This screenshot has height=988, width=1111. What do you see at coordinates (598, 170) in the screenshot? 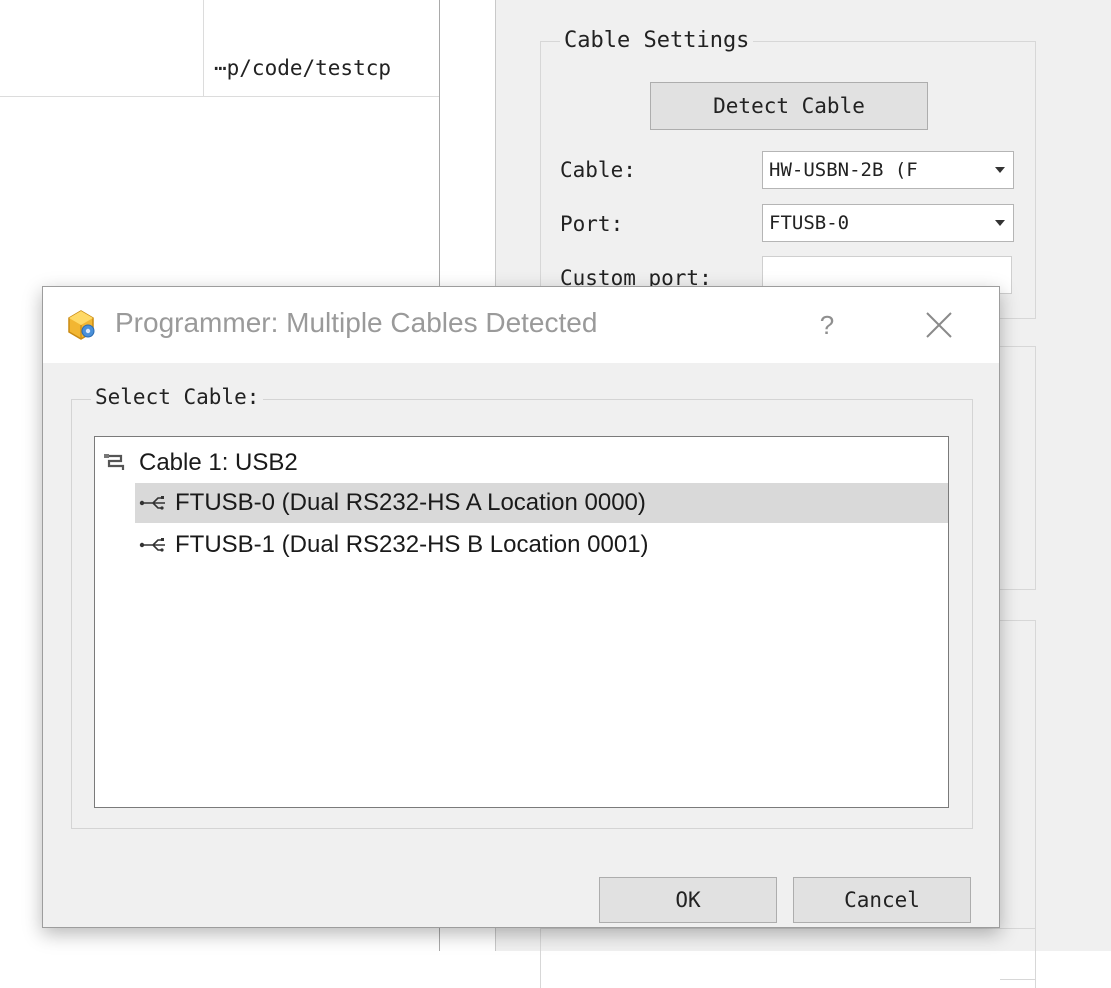
I see `cable-label: Cable:` at bounding box center [598, 170].